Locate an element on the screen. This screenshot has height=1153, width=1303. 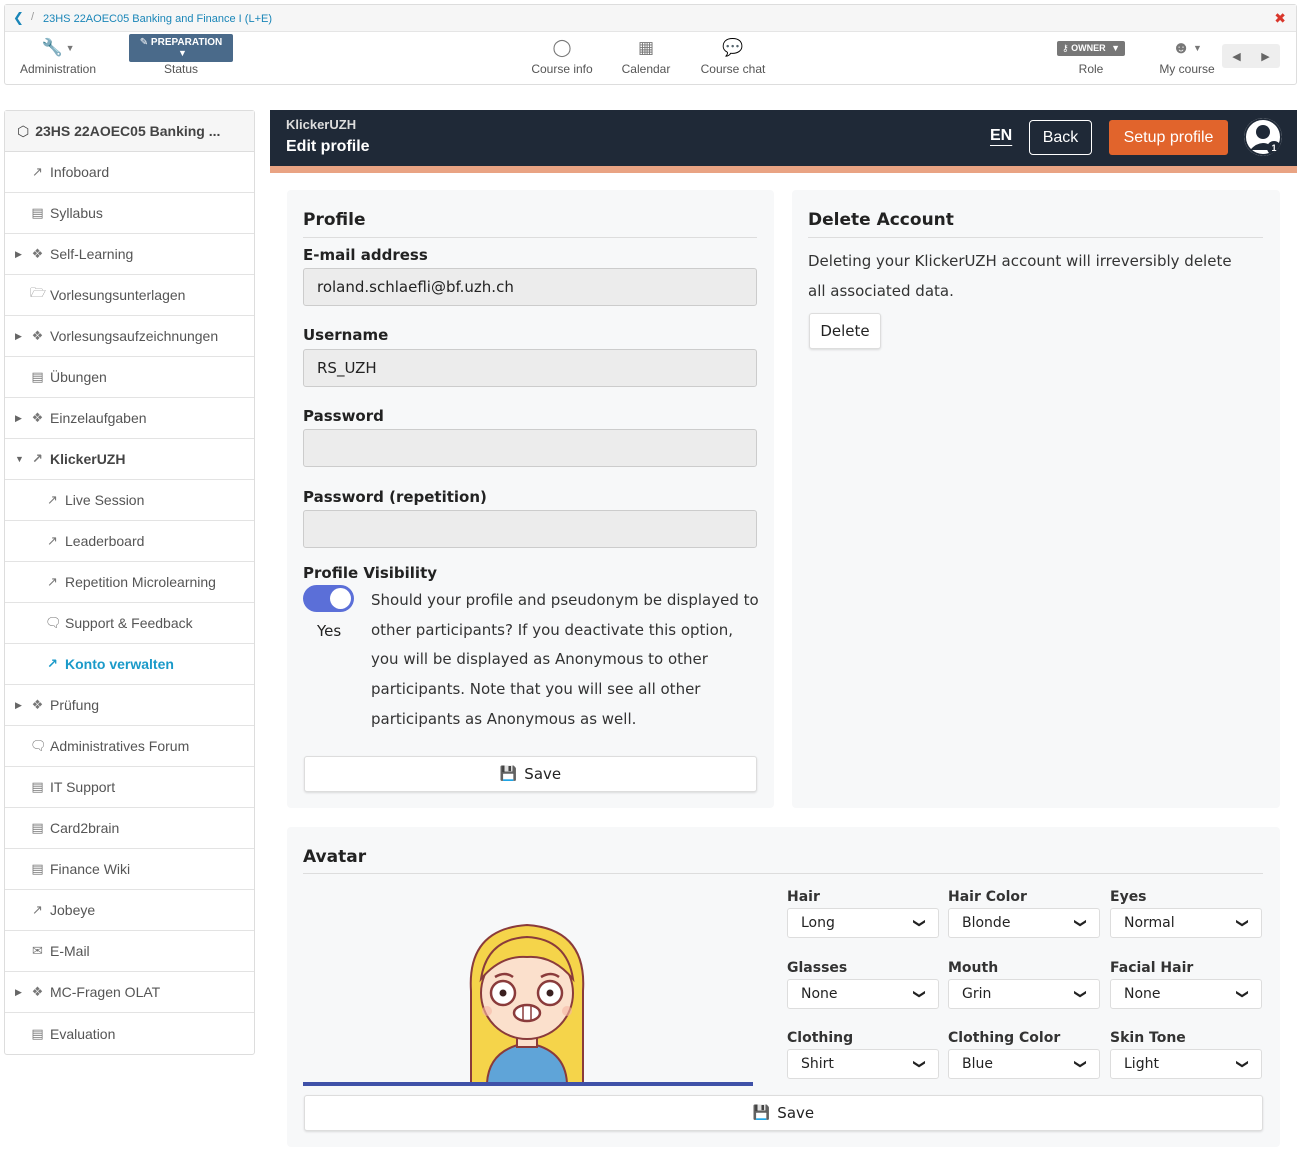
sidebar-item-it-support: ▤ IT Support is located at coordinates (129, 787).